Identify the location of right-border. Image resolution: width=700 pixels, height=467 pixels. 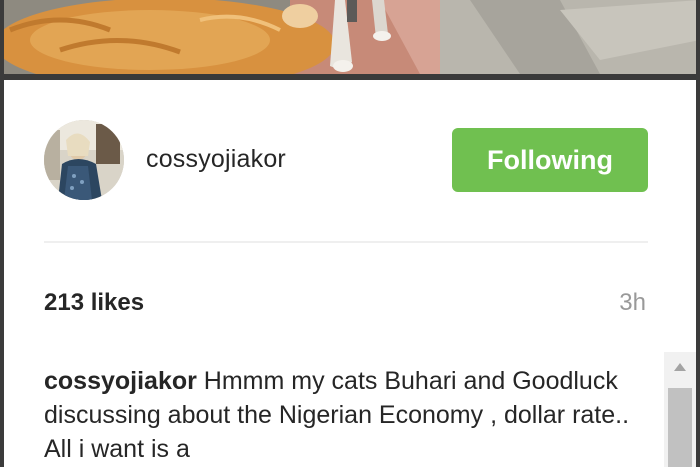
(698, 233).